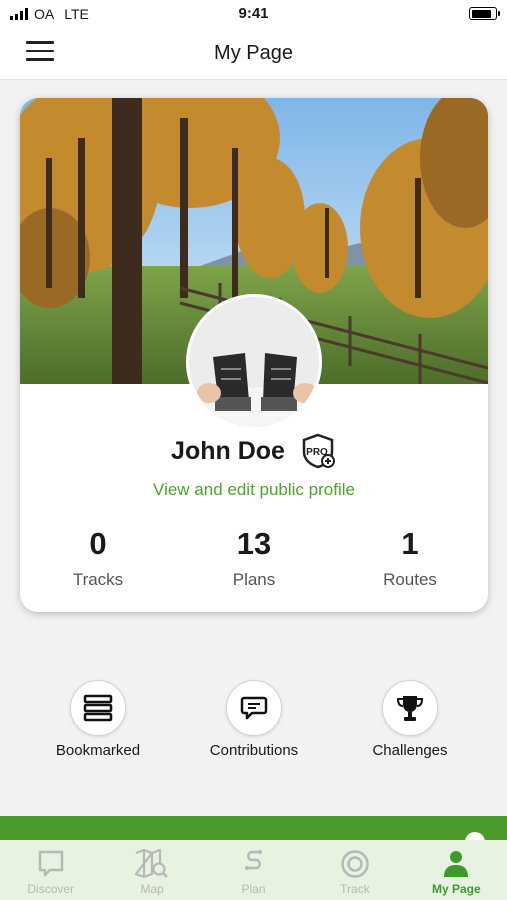 The image size is (507, 900). Describe the element at coordinates (254, 750) in the screenshot. I see `shortcut-label: Contributions` at that location.